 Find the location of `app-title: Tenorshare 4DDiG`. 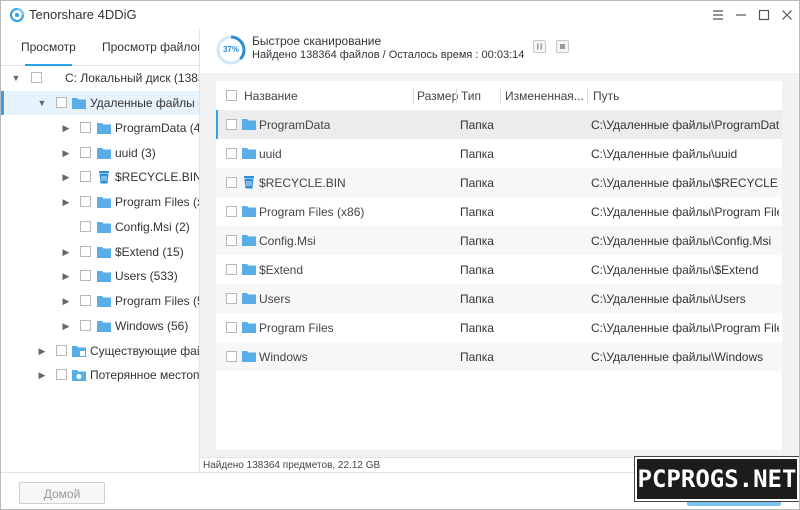

app-title: Tenorshare 4DDiG is located at coordinates (83, 14).